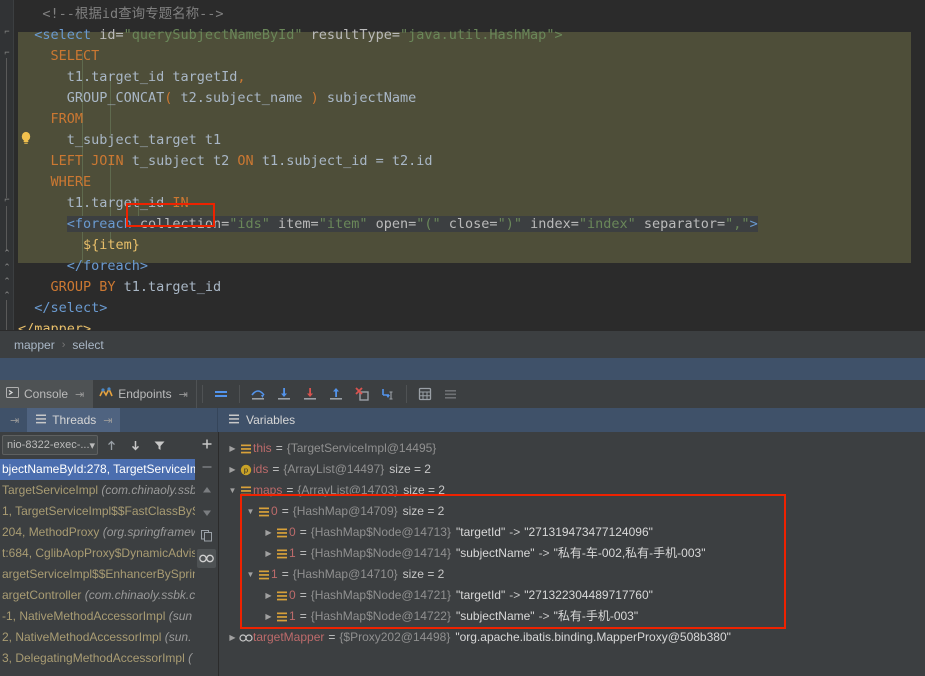  I want to click on fold-marker-a: ⌃, so click(7, 253).